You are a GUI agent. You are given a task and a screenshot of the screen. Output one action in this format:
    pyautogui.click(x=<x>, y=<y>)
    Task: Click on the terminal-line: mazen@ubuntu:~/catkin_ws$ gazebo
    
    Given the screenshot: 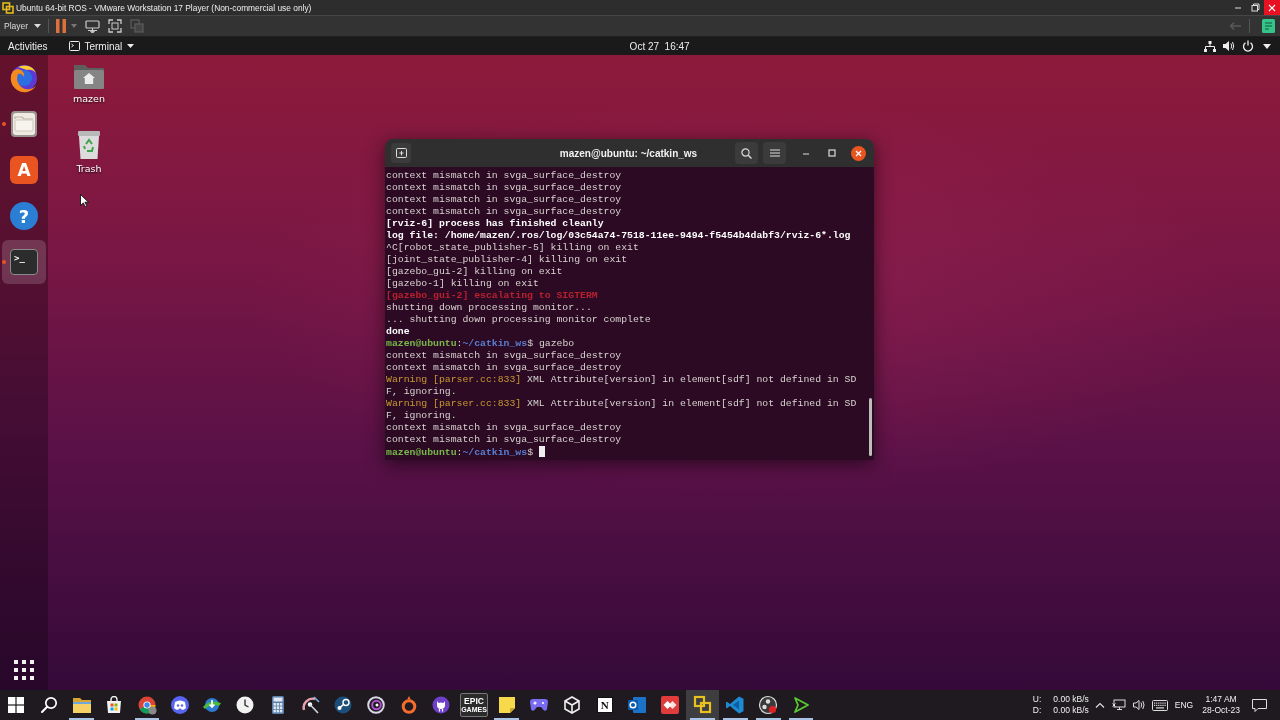 What is the action you would take?
    pyautogui.click(x=480, y=343)
    